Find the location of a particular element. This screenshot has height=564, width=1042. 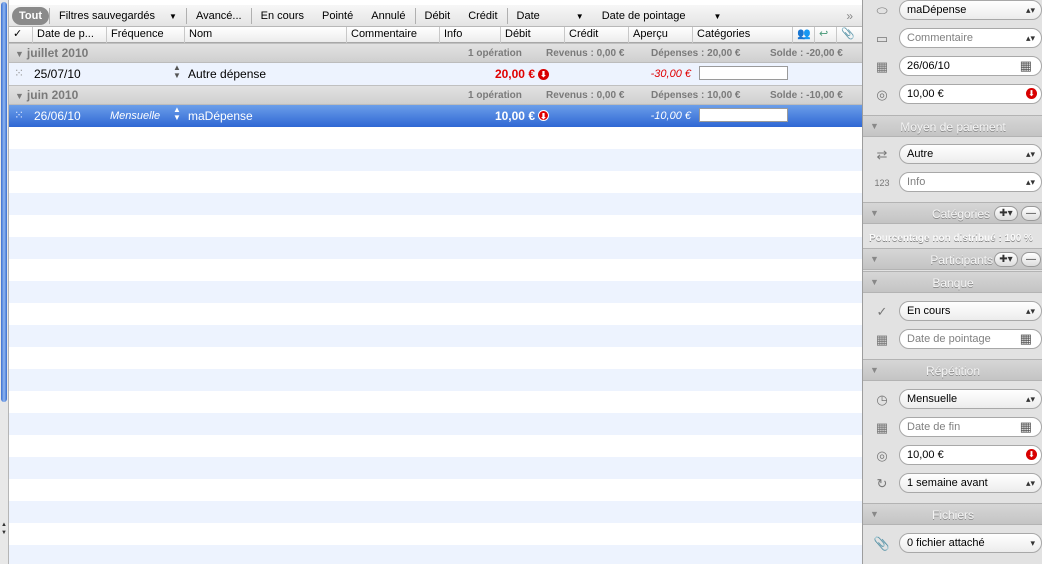

row-debit-amount: 10,00 € is located at coordinates (514, 116).